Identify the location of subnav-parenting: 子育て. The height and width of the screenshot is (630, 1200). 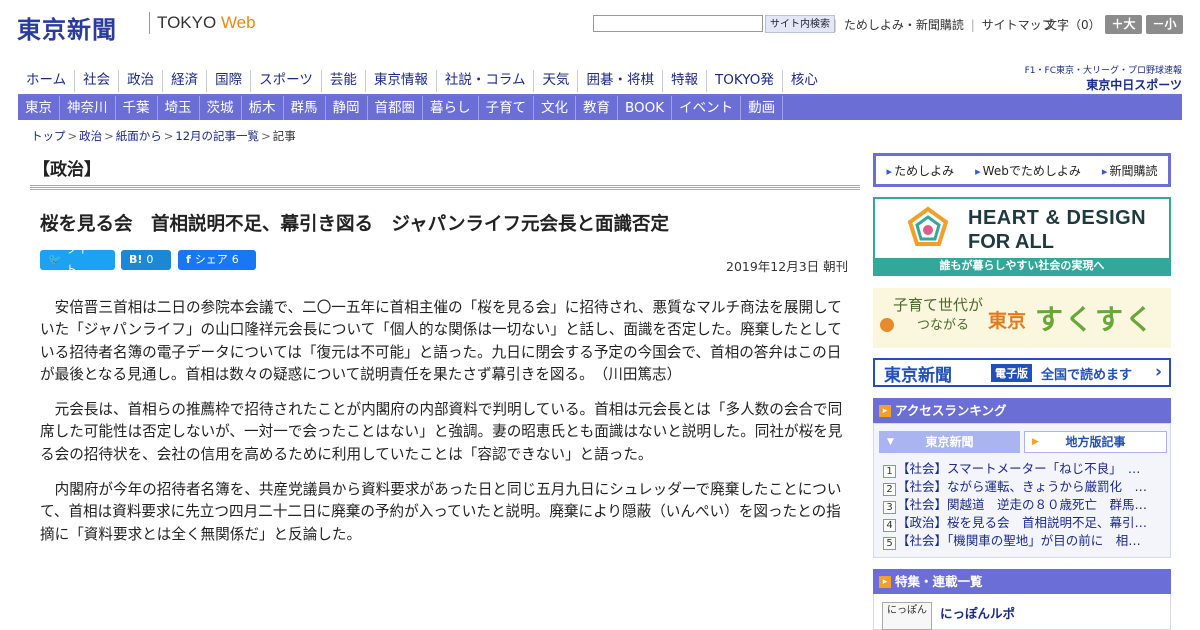
(506, 108).